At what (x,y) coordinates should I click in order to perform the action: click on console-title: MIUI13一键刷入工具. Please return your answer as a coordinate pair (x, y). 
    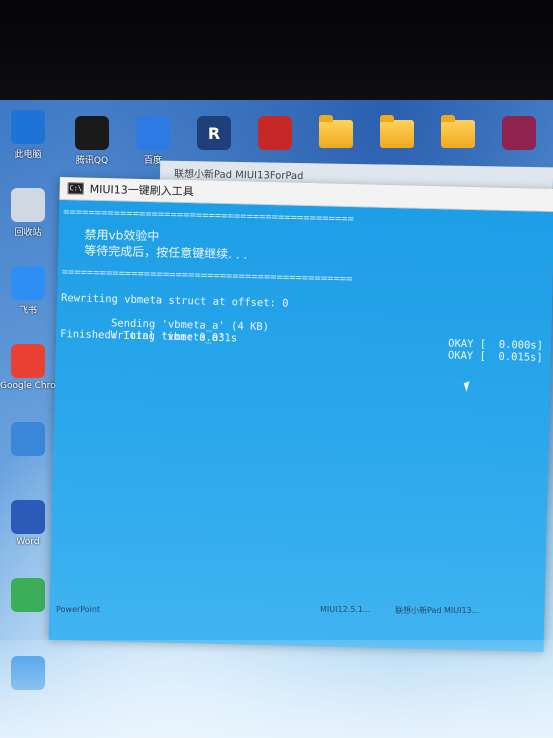
    Looking at the image, I should click on (141, 190).